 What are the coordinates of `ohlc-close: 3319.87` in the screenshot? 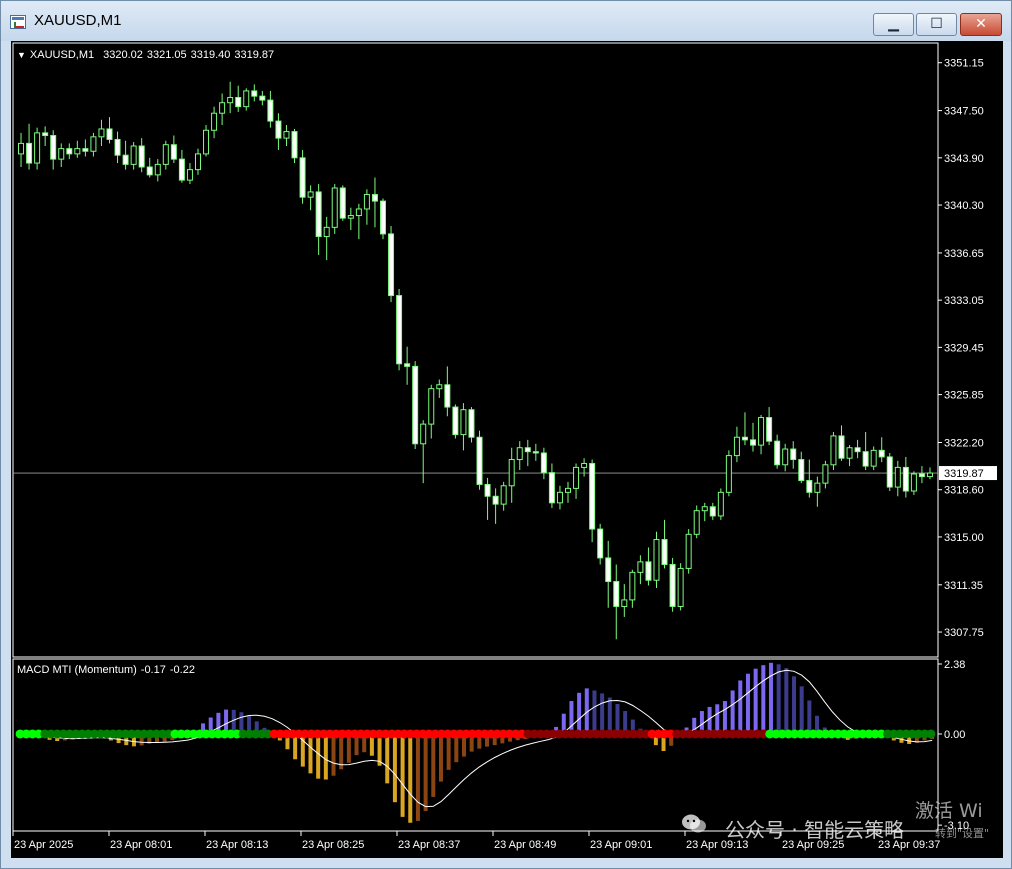 It's located at (254, 55).